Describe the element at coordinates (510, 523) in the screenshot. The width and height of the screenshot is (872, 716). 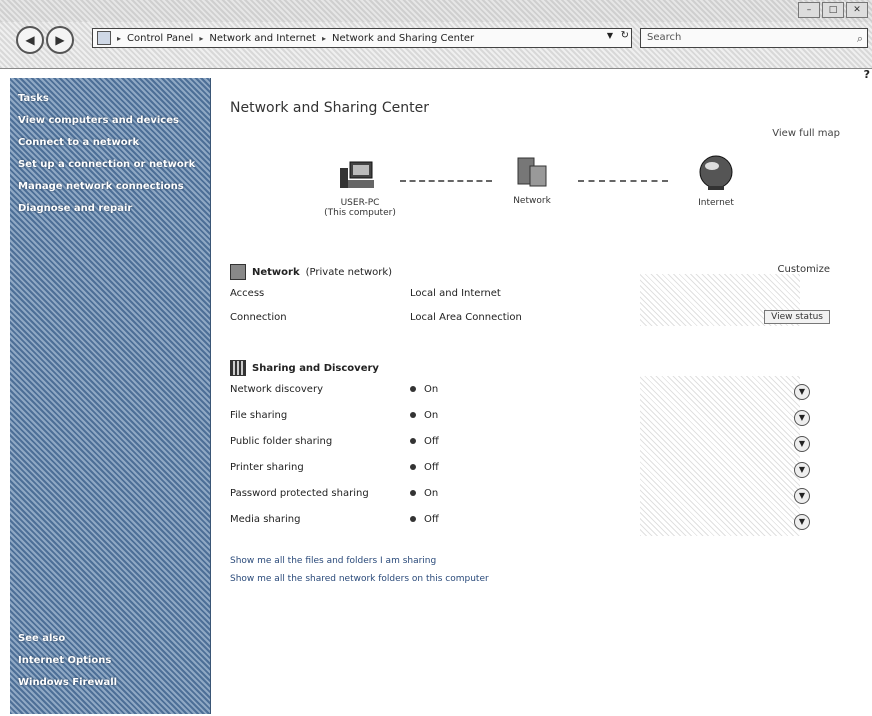
I see `sharing-row: Media sharing Off` at that location.